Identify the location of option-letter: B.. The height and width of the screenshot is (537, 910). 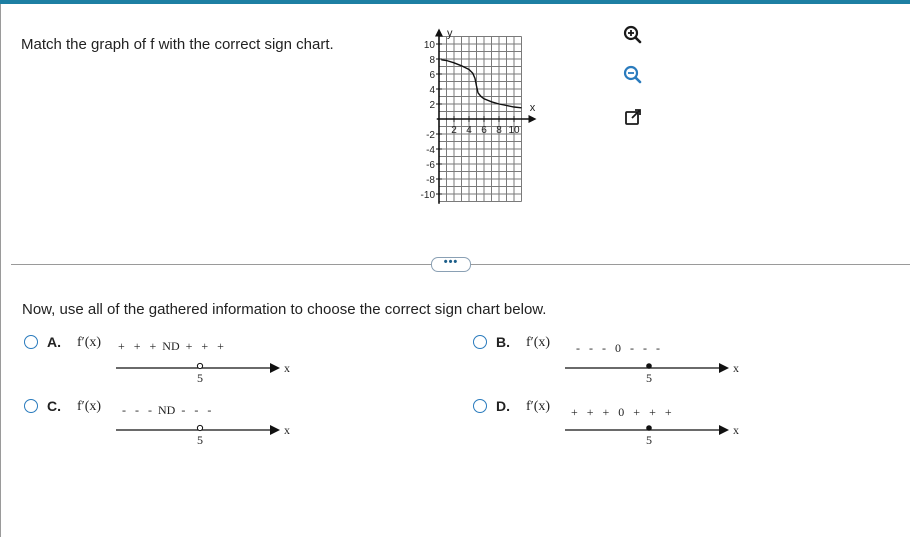
(503, 342).